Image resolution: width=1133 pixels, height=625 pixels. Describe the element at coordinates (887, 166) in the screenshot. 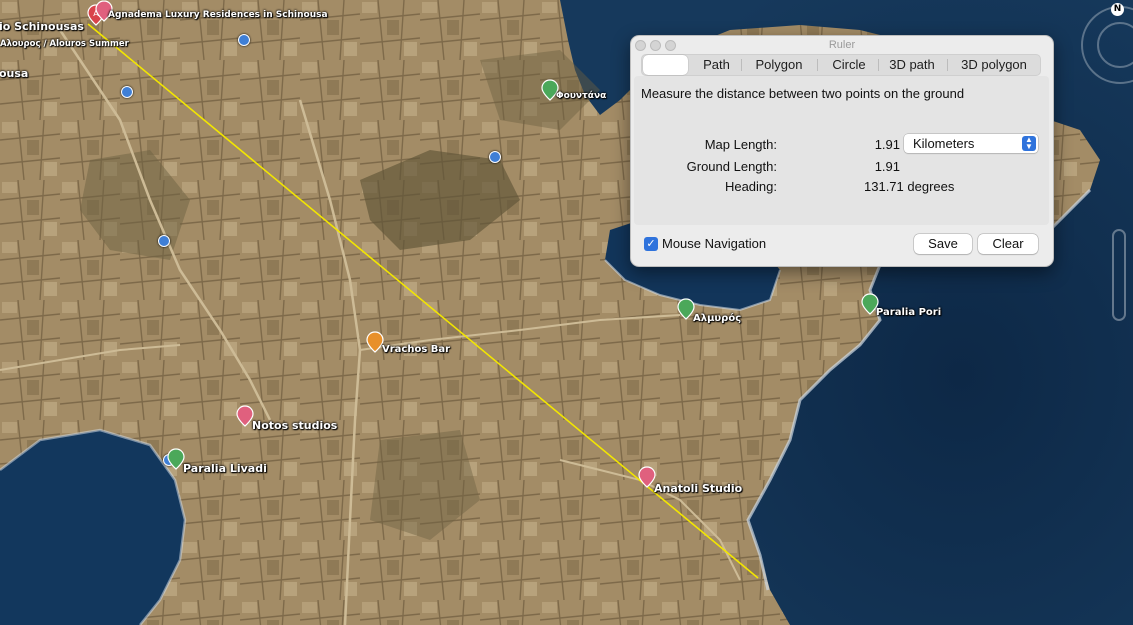

I see `ground-length-value: 1.91` at that location.